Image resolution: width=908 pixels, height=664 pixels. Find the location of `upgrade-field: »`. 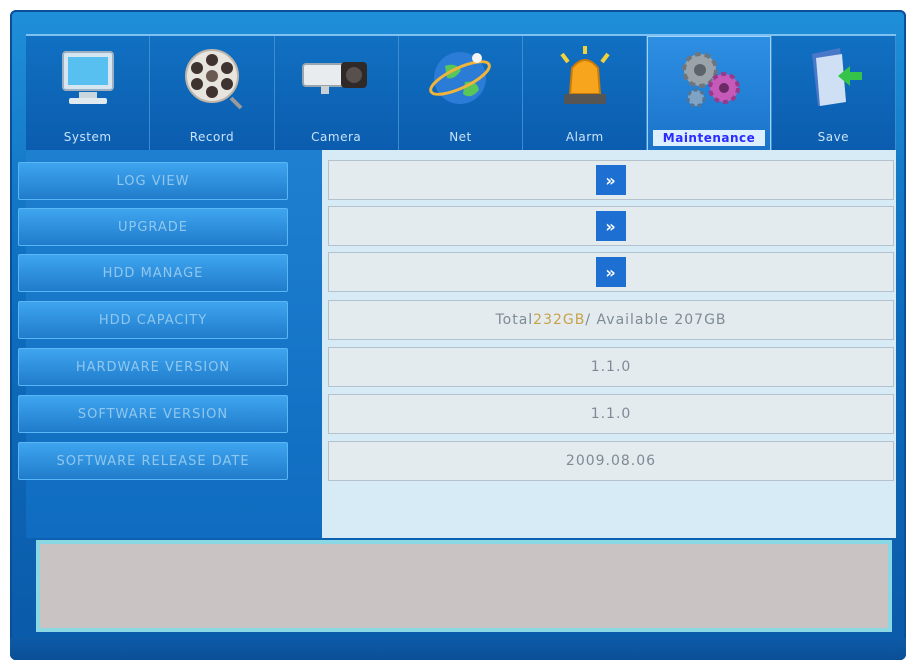

upgrade-field: » is located at coordinates (611, 226).